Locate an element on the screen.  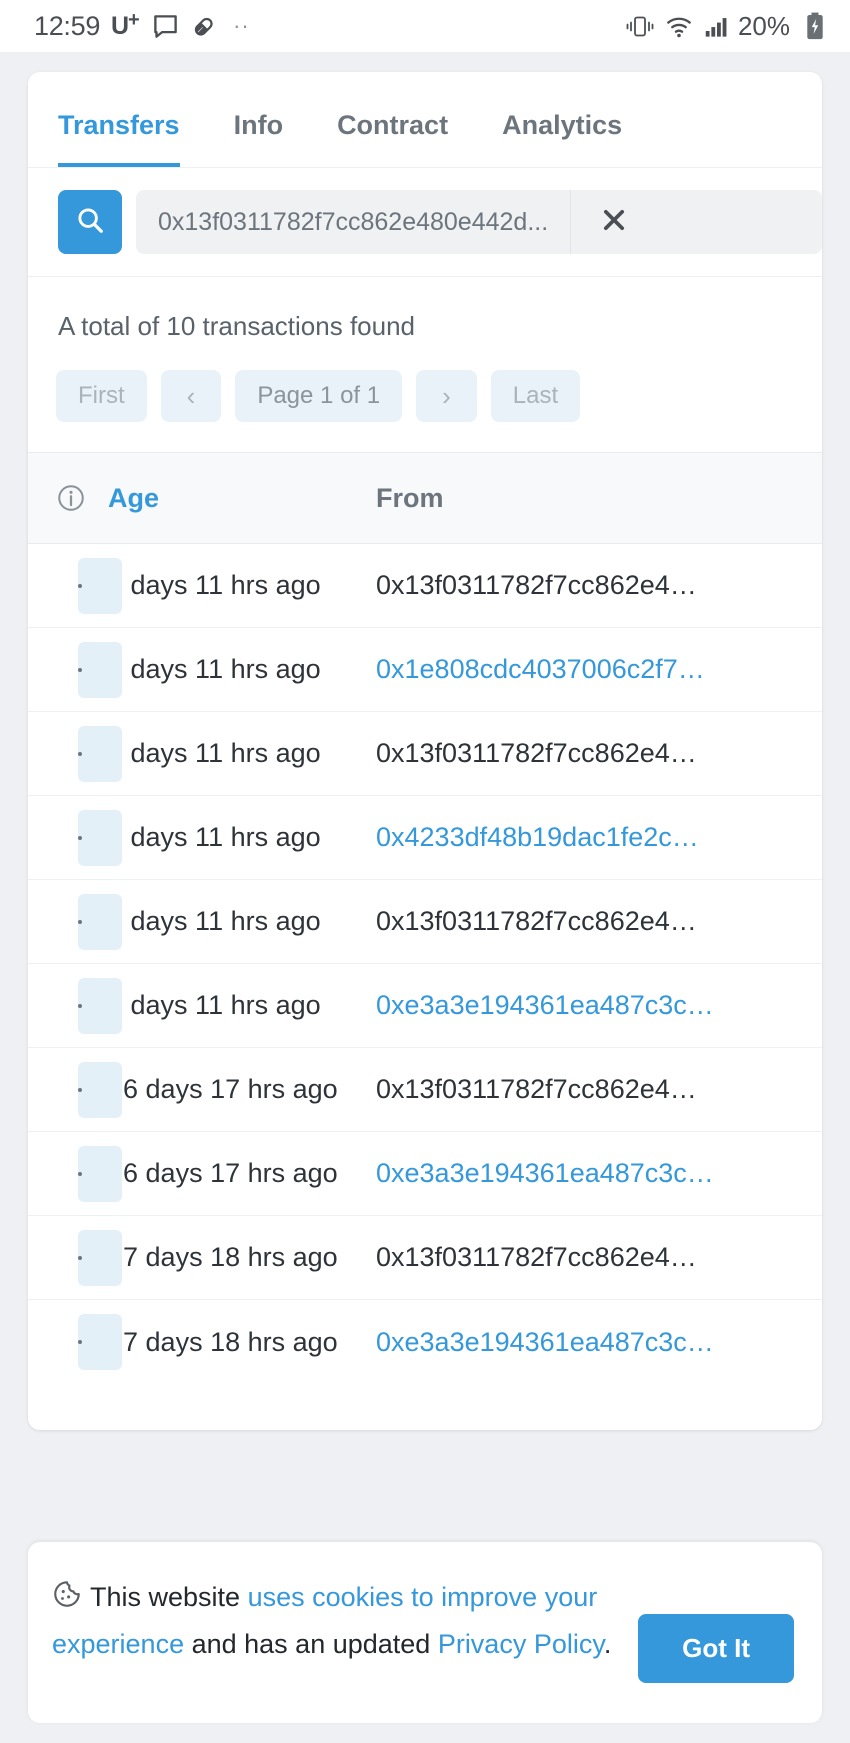
search-icon is located at coordinates (90, 222).